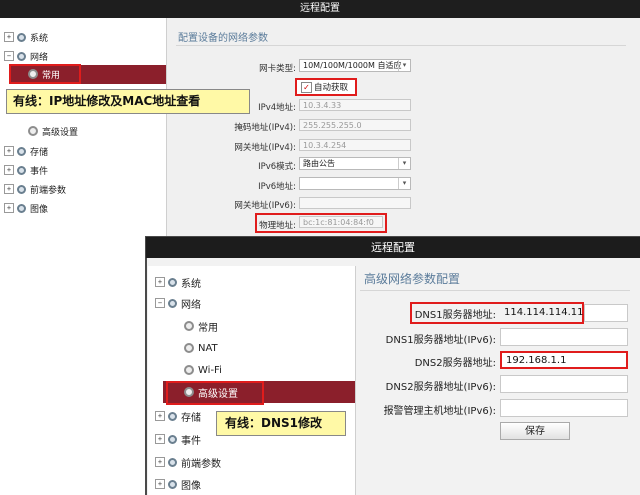  Describe the element at coordinates (178, 484) in the screenshot. I see `w2-tree-image: + 图像` at that location.